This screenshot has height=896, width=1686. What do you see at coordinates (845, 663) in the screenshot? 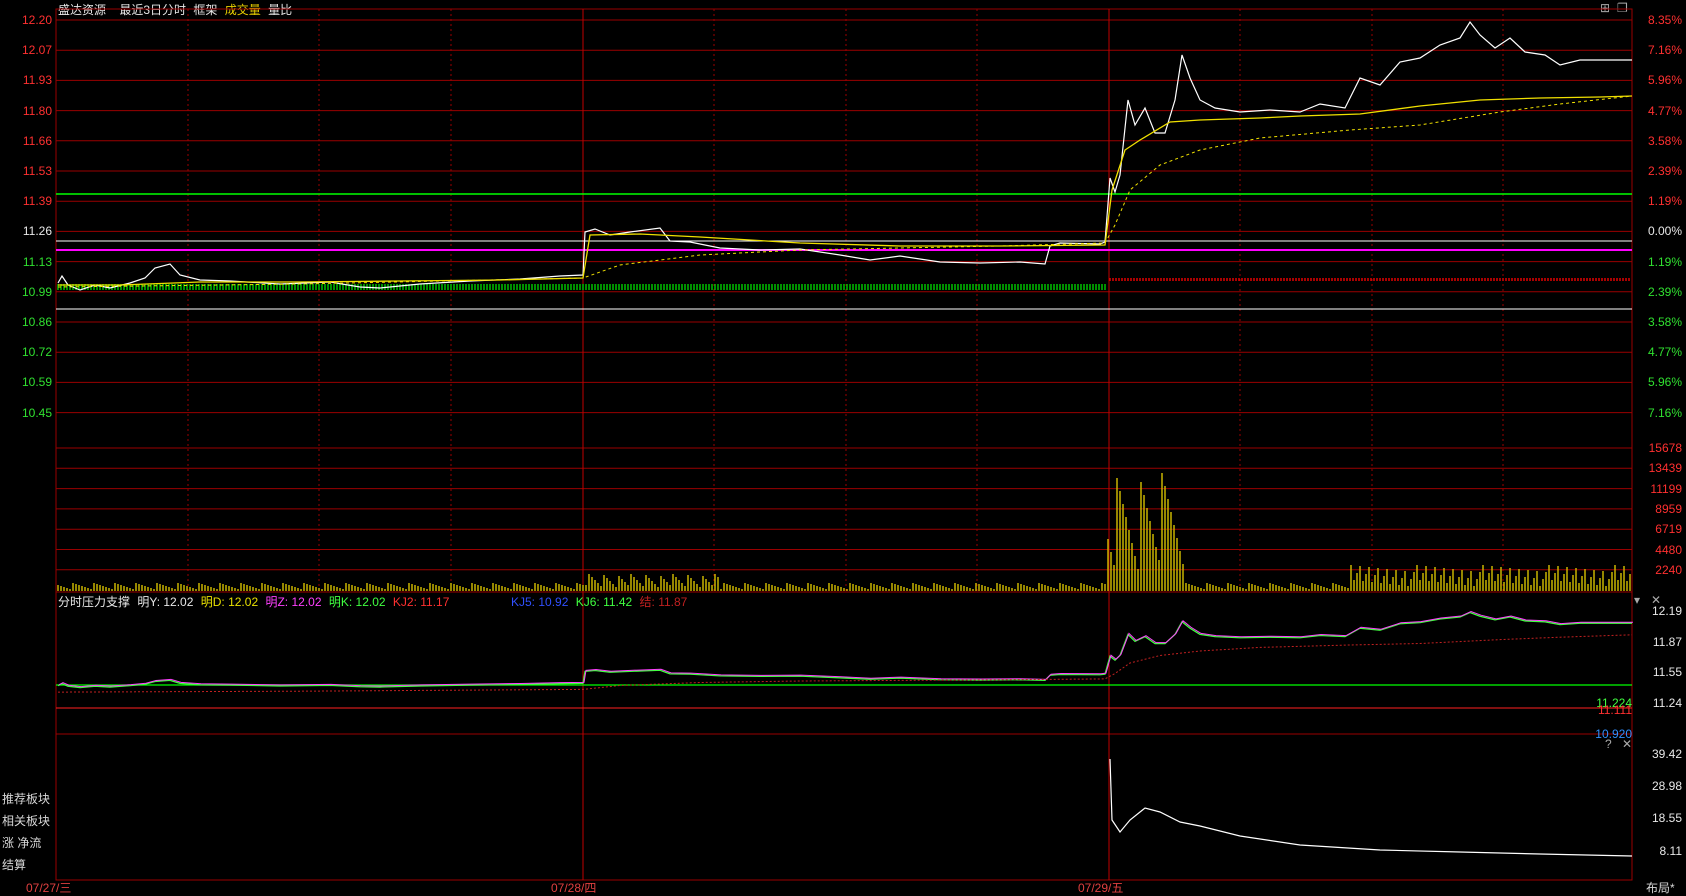
I see `indicator-red-dashed` at bounding box center [845, 663].